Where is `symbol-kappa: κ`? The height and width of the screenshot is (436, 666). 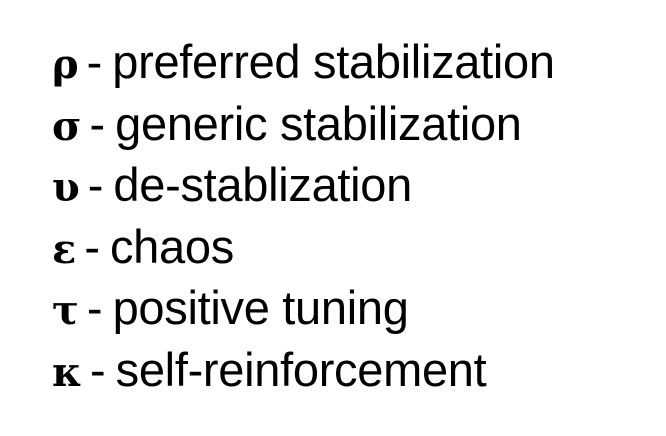
symbol-kappa: κ is located at coordinates (67, 372).